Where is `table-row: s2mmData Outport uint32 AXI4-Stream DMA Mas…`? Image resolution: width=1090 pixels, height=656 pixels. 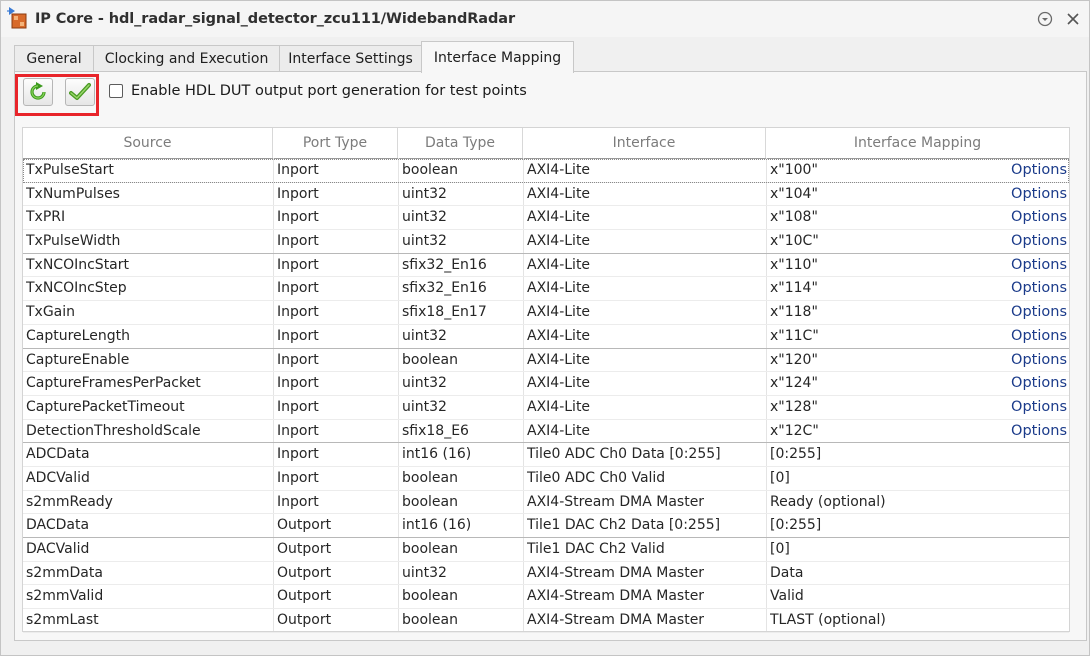 table-row: s2mmData Outport uint32 AXI4-Stream DMA Mas… is located at coordinates (546, 574).